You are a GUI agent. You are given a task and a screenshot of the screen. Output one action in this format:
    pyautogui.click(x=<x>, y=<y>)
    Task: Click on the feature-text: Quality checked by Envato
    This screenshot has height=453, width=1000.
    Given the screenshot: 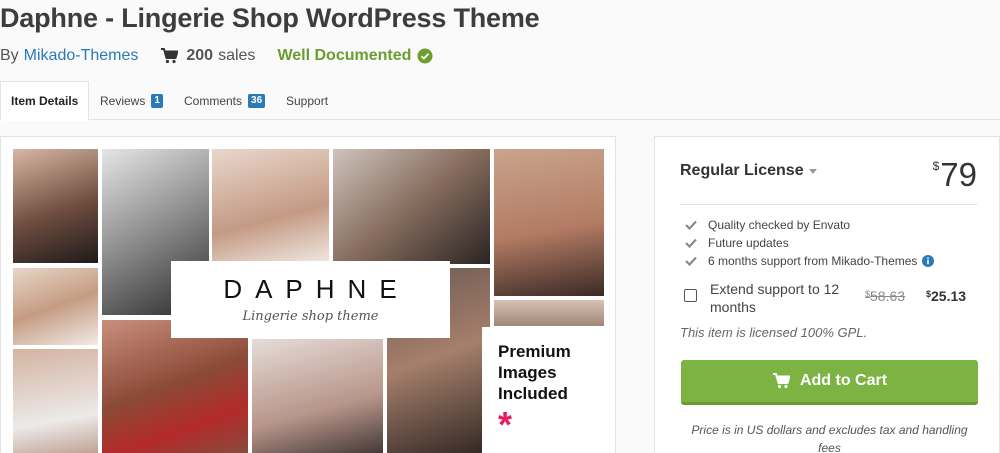 What is the action you would take?
    pyautogui.click(x=779, y=225)
    